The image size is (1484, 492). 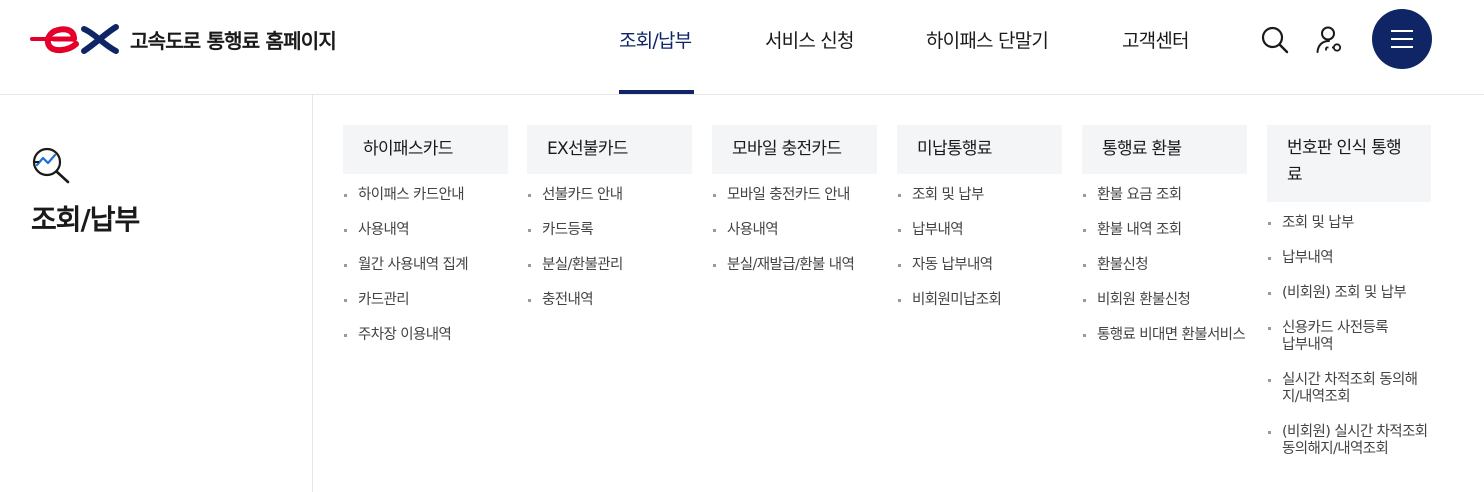 I want to click on menu-column-heading: 번호판 인식 통행료, so click(x=1349, y=163).